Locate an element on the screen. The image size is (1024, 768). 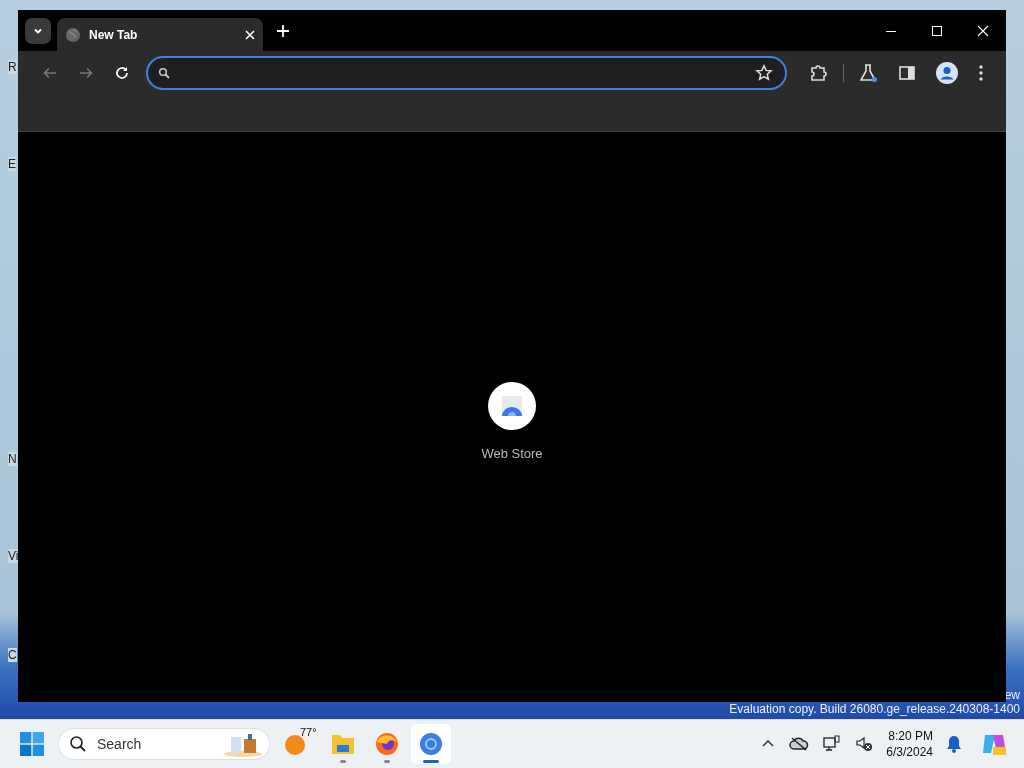
close-tab-icon is located at coordinates (250, 34).